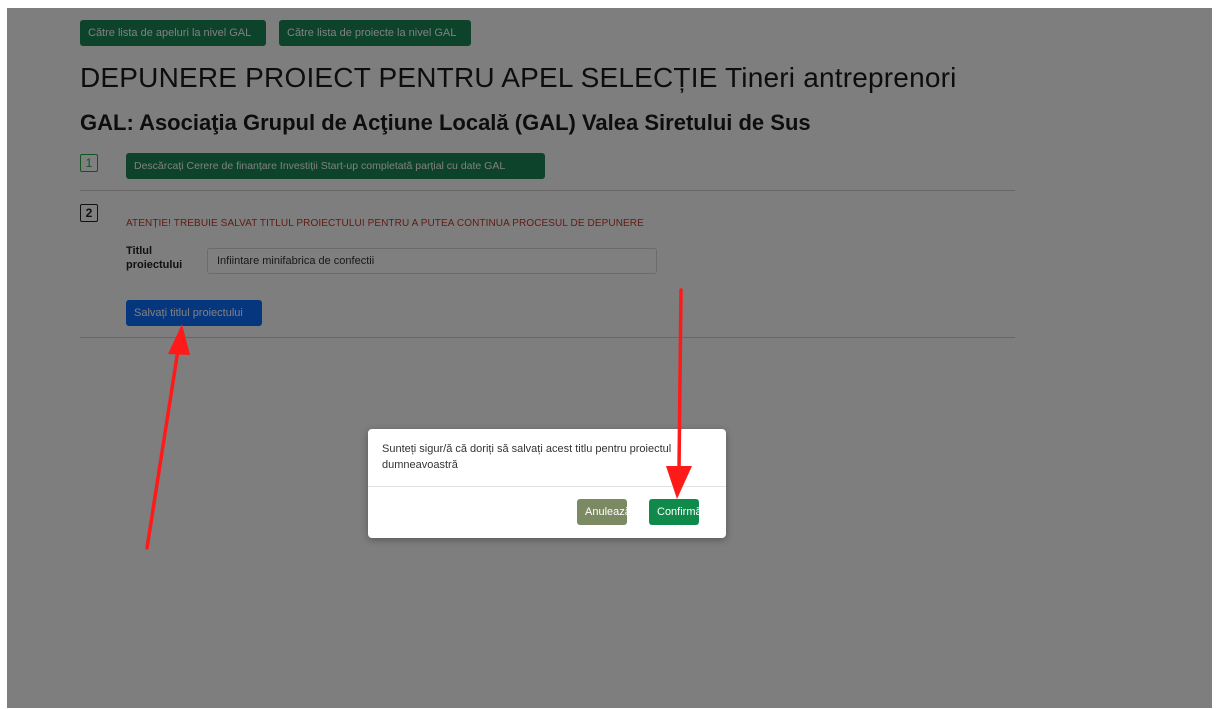 The image size is (1219, 709). I want to click on confirm-button: Confirmă, so click(675, 512).